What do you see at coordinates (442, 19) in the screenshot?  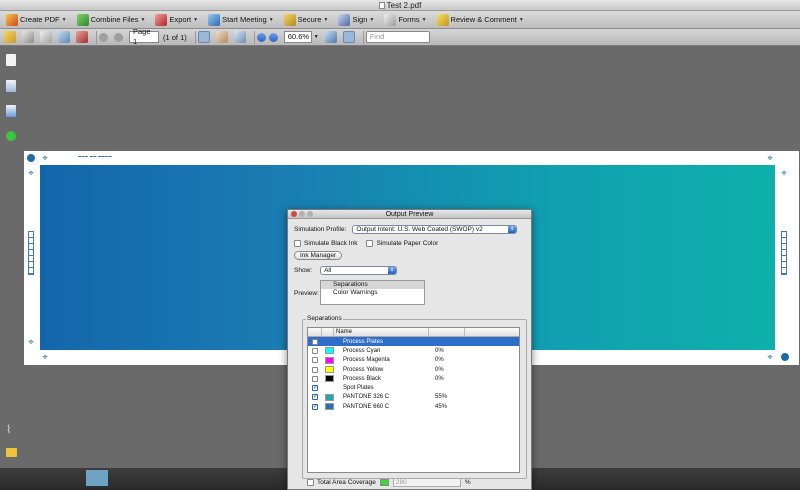 I see `comment-icon` at bounding box center [442, 19].